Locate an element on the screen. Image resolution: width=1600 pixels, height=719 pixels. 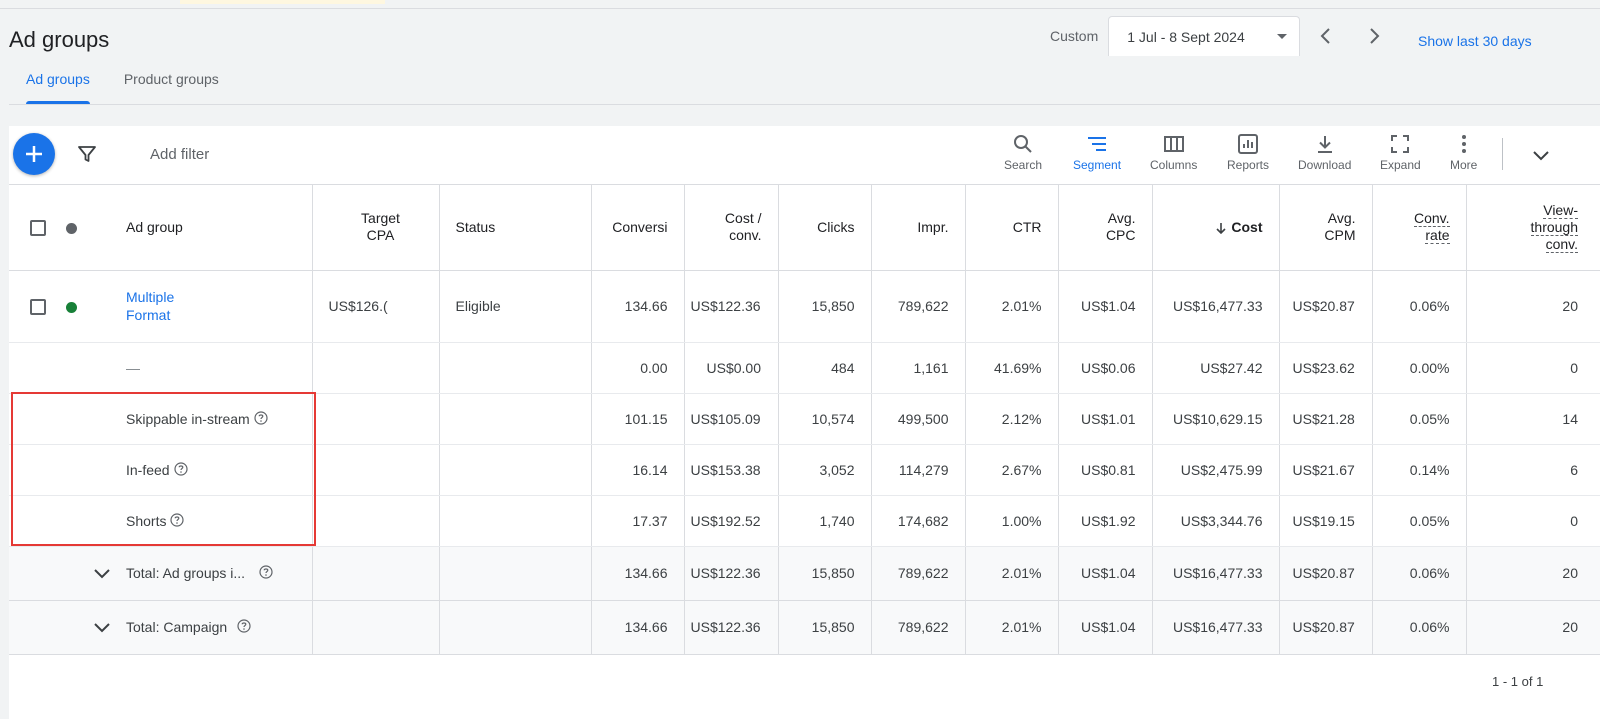
avg-cpm-cell: US$21.28 is located at coordinates (1325, 419).